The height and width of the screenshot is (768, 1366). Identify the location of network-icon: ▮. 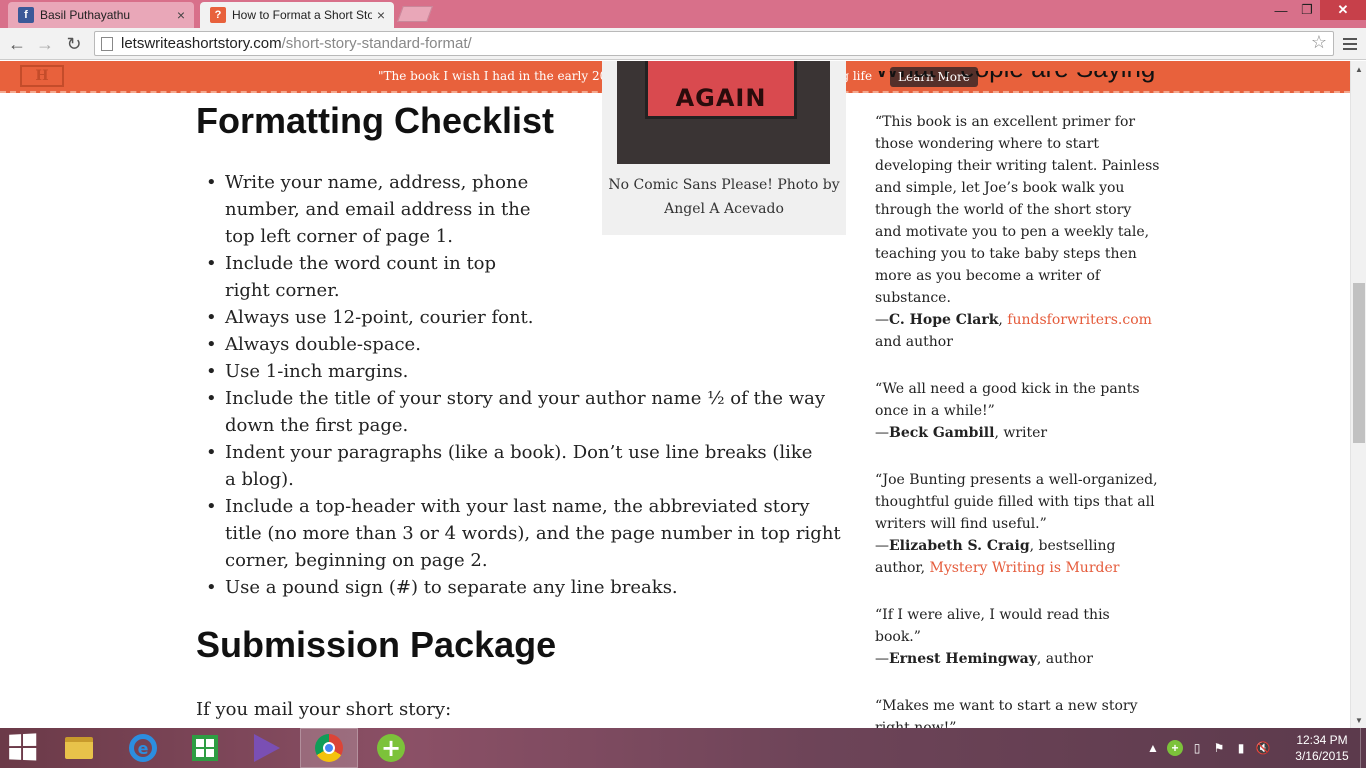
(1241, 748).